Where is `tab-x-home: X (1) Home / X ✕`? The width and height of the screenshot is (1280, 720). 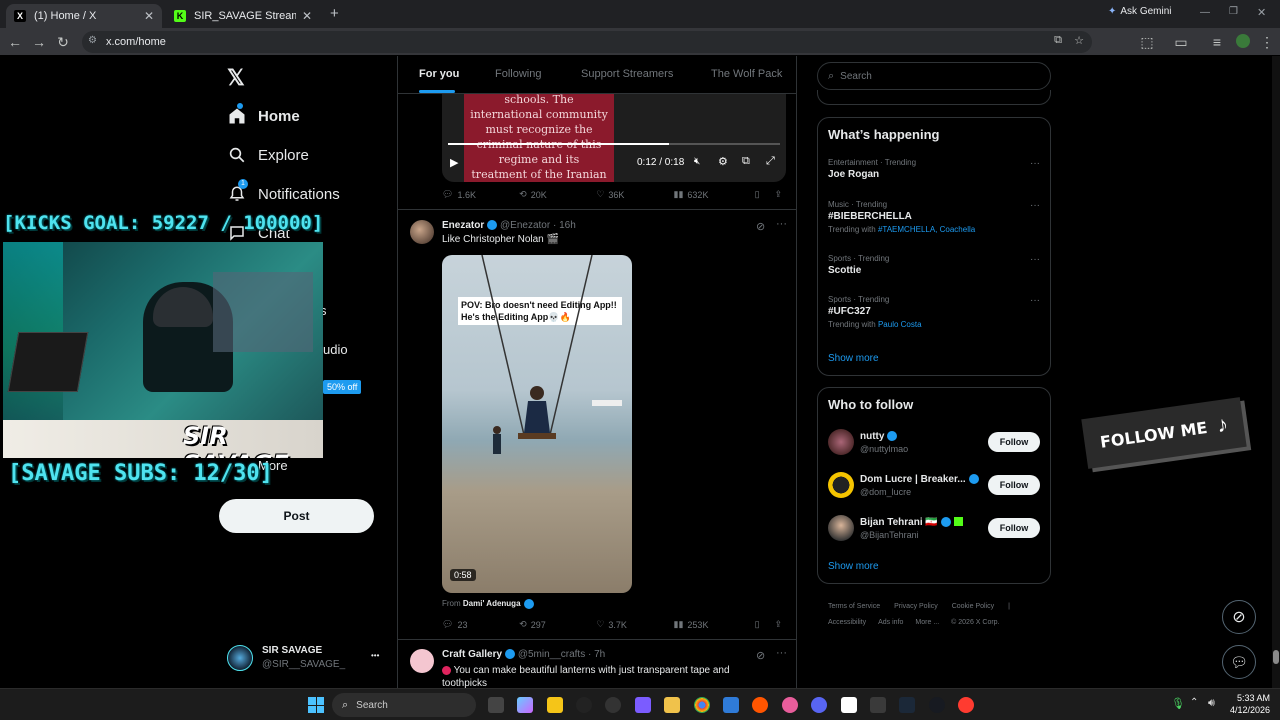 tab-x-home: X (1) Home / X ✕ is located at coordinates (84, 16).